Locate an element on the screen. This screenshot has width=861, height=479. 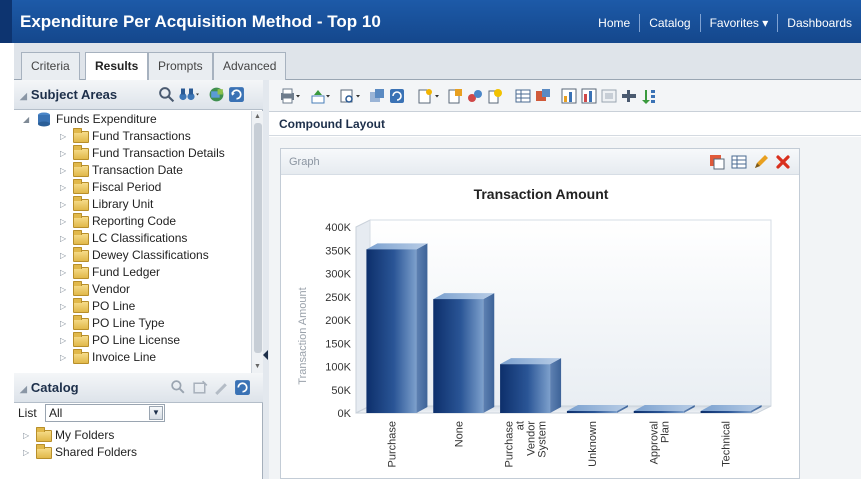
group-icon is located at coordinates (475, 96).